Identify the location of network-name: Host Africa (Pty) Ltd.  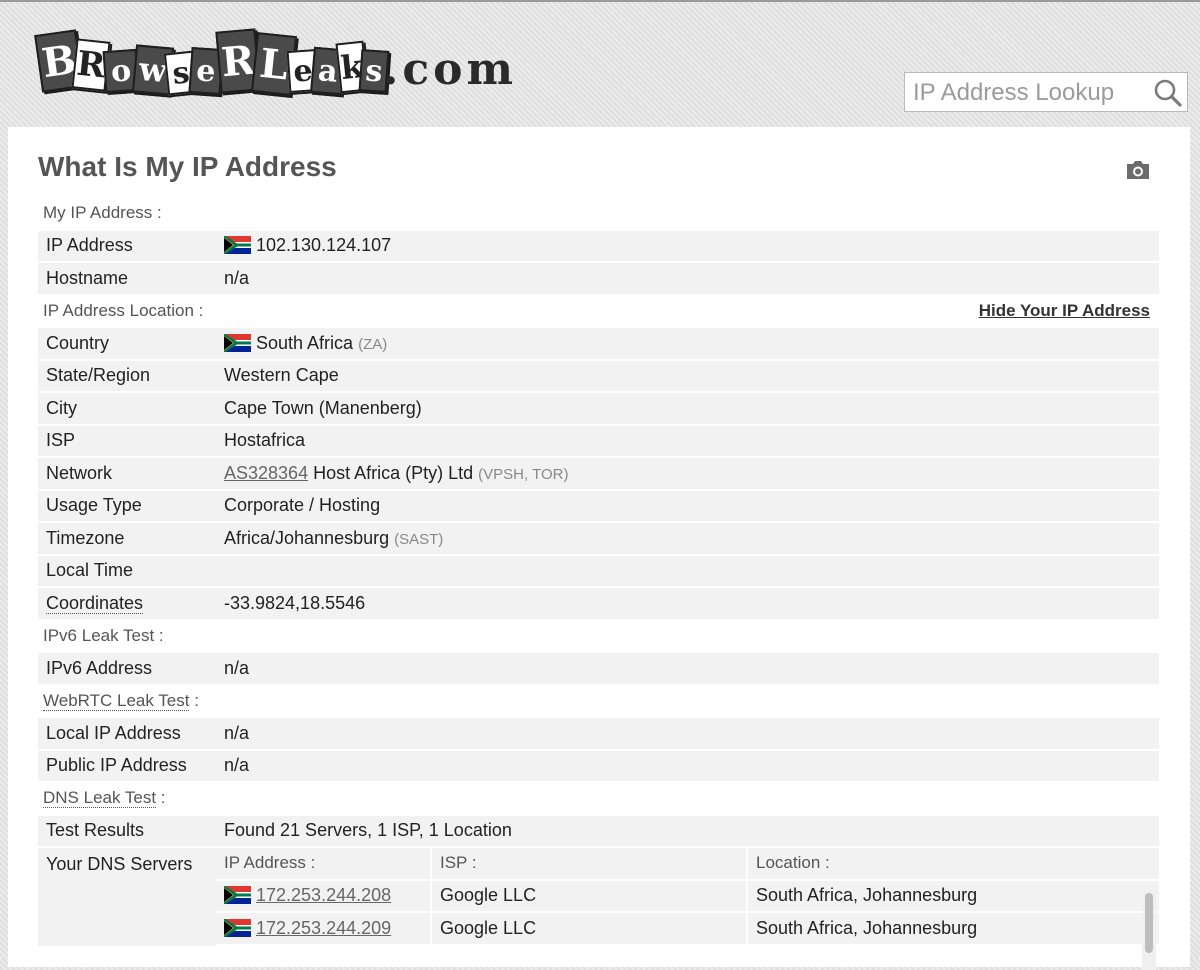
(393, 472).